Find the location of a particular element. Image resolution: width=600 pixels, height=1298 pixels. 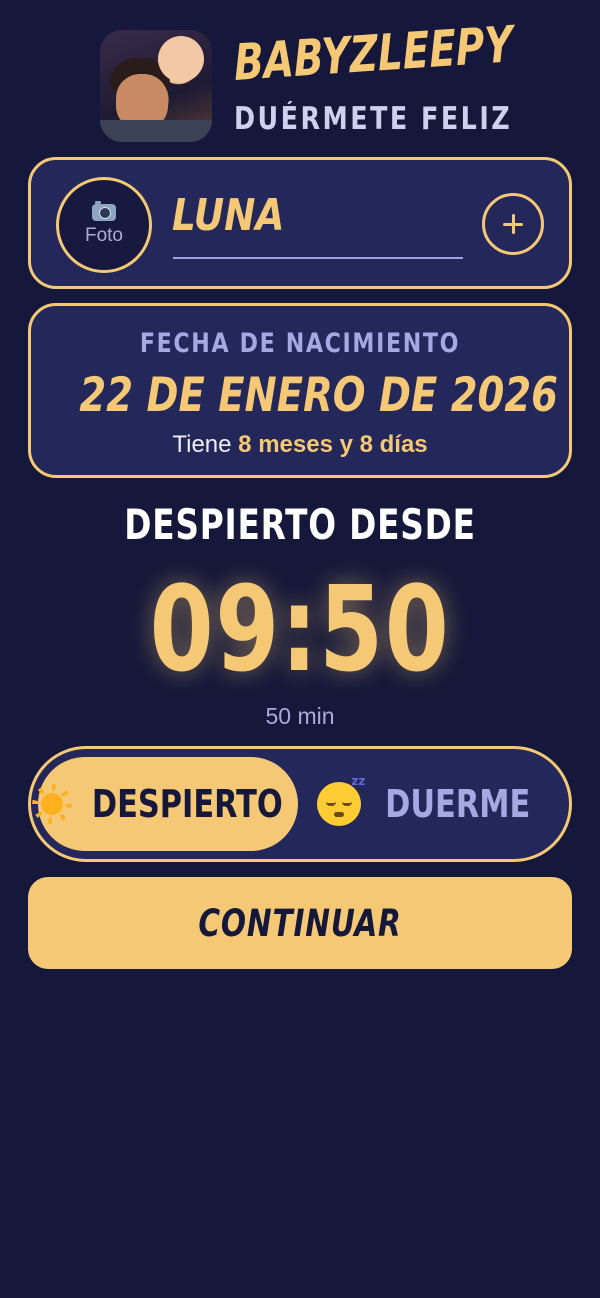

age-line: Tiene 8 meses y 8 días is located at coordinates (300, 445).